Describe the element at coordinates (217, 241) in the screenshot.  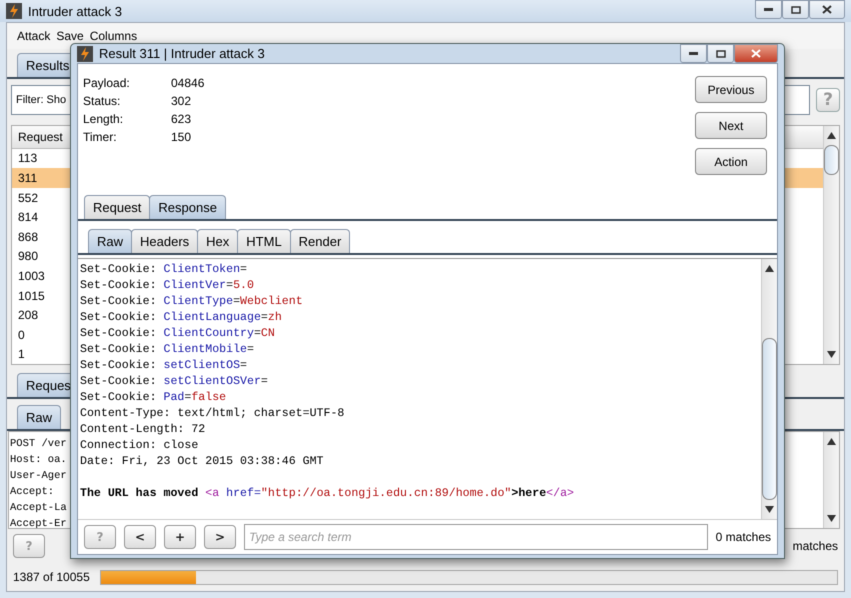
I see `tab: Hex` at that location.